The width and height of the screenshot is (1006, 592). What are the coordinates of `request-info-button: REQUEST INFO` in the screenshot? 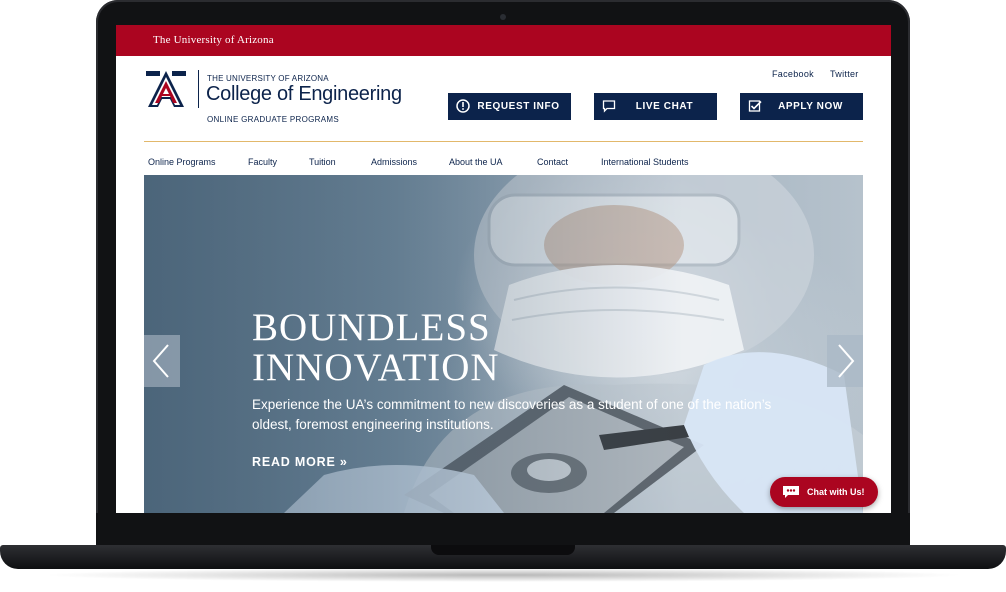 It's located at (509, 106).